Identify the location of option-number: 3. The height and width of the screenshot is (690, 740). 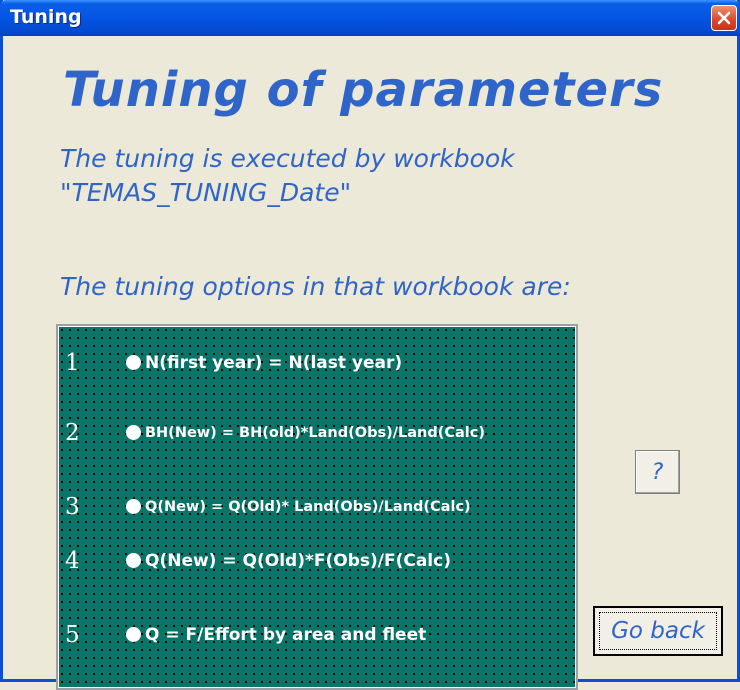
(72, 507).